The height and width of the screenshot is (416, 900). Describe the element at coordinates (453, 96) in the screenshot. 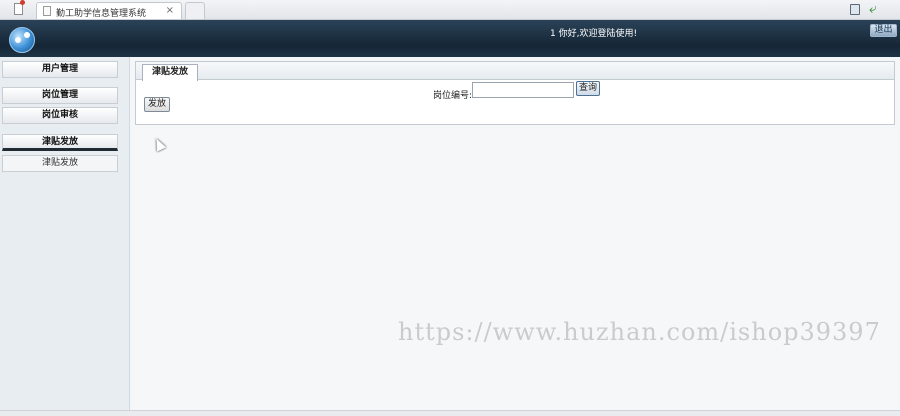

I see `post-number-label: 岗位编号:` at that location.